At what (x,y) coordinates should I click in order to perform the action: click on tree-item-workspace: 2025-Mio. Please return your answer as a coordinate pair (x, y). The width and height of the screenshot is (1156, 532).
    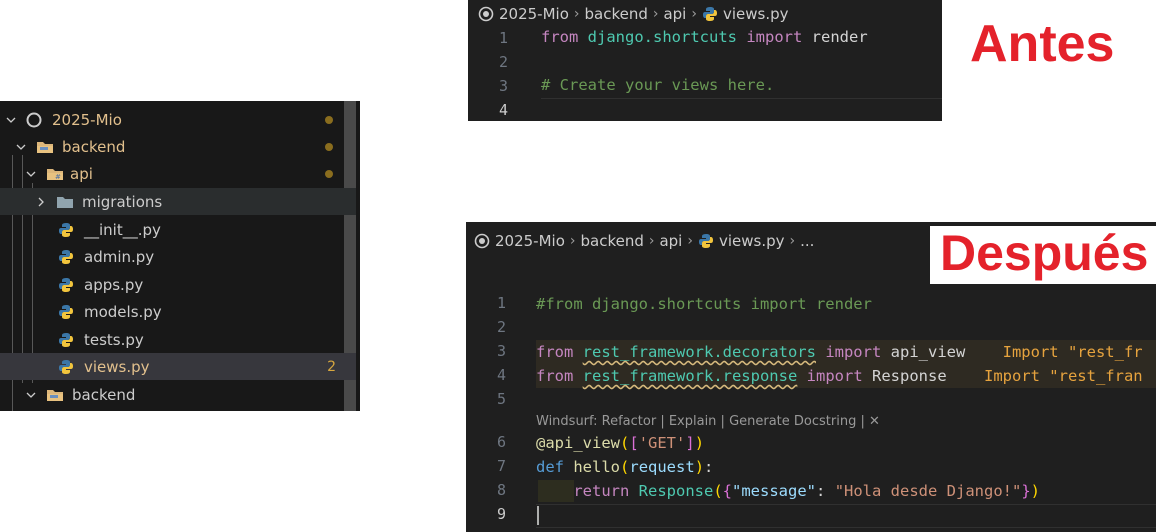
    Looking at the image, I should click on (178, 119).